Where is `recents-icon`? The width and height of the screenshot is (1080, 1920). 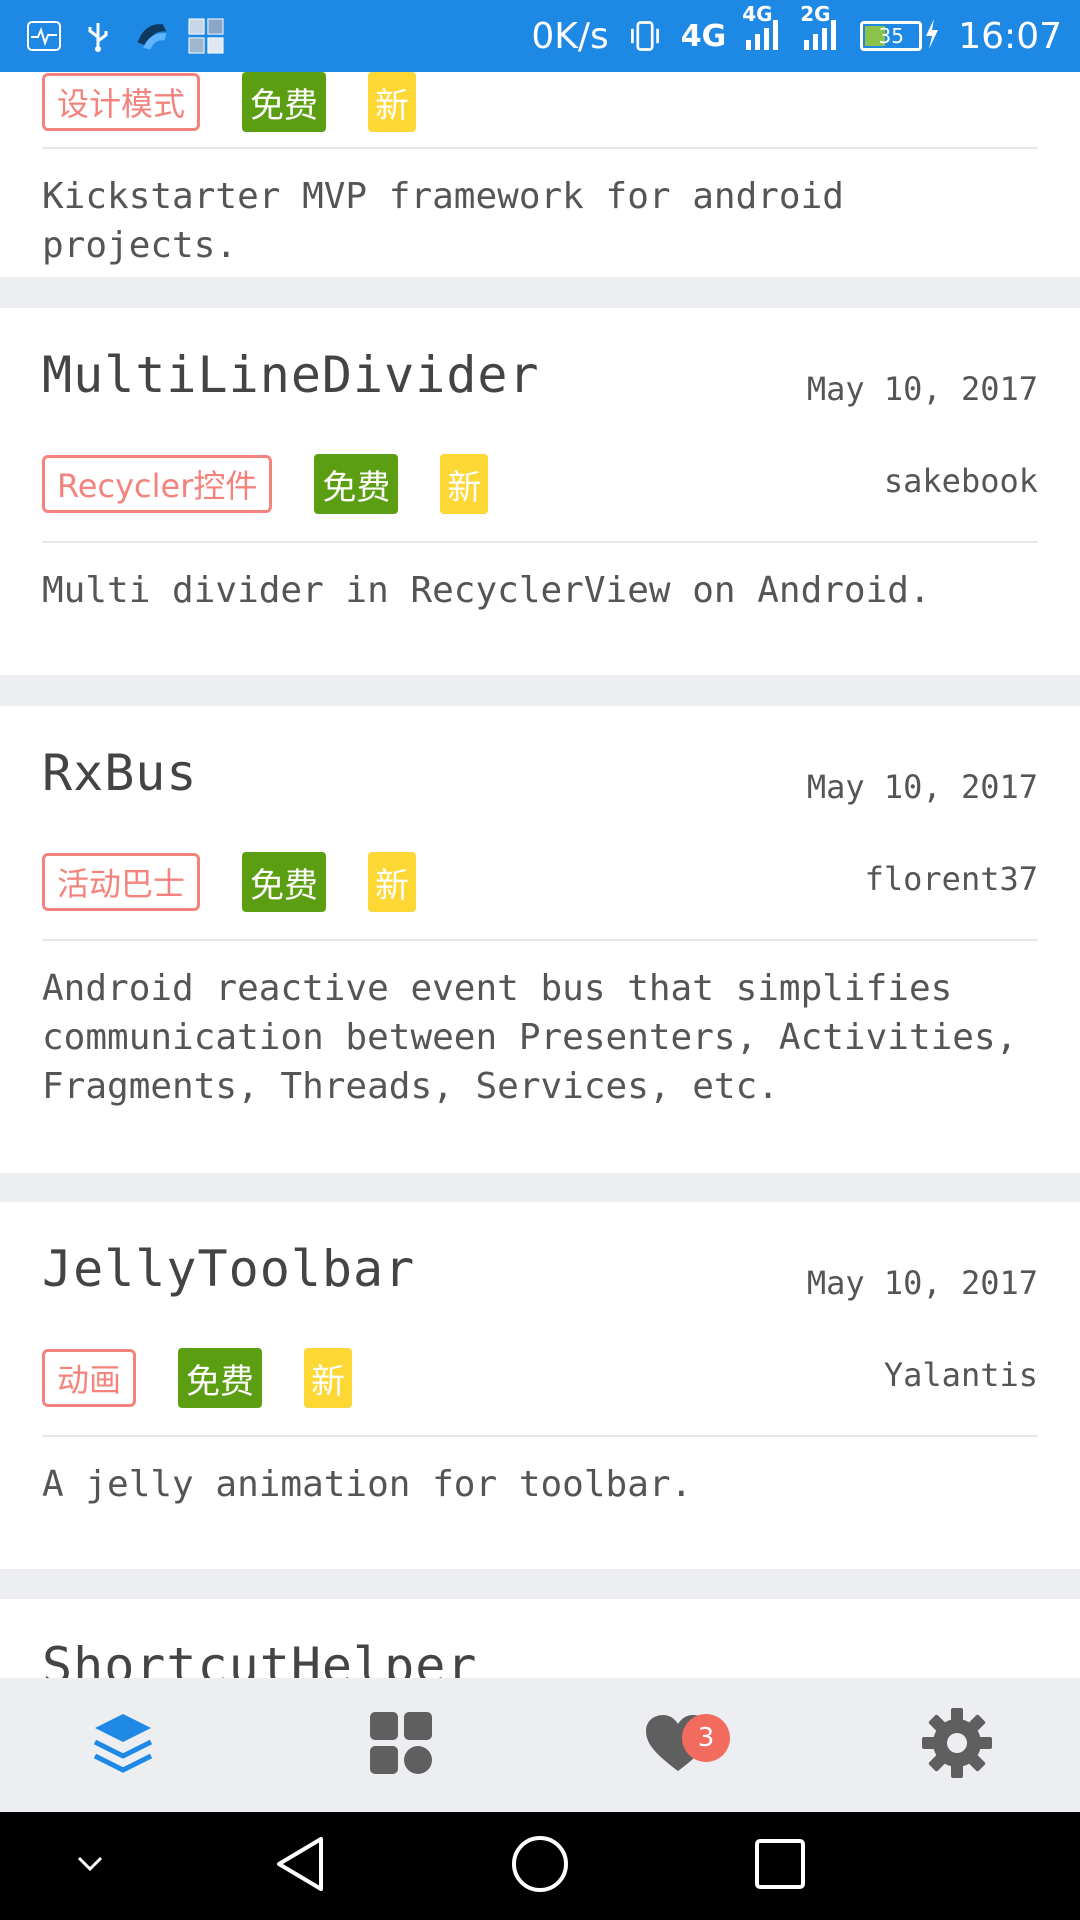
recents-icon is located at coordinates (780, 1866).